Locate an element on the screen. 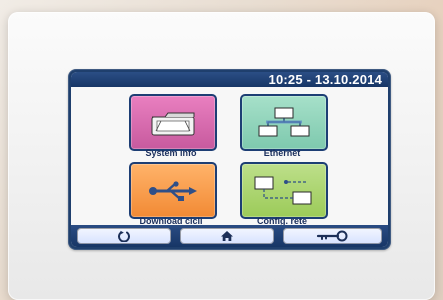 The width and height of the screenshot is (443, 300). download-cicli-tile is located at coordinates (173, 190).